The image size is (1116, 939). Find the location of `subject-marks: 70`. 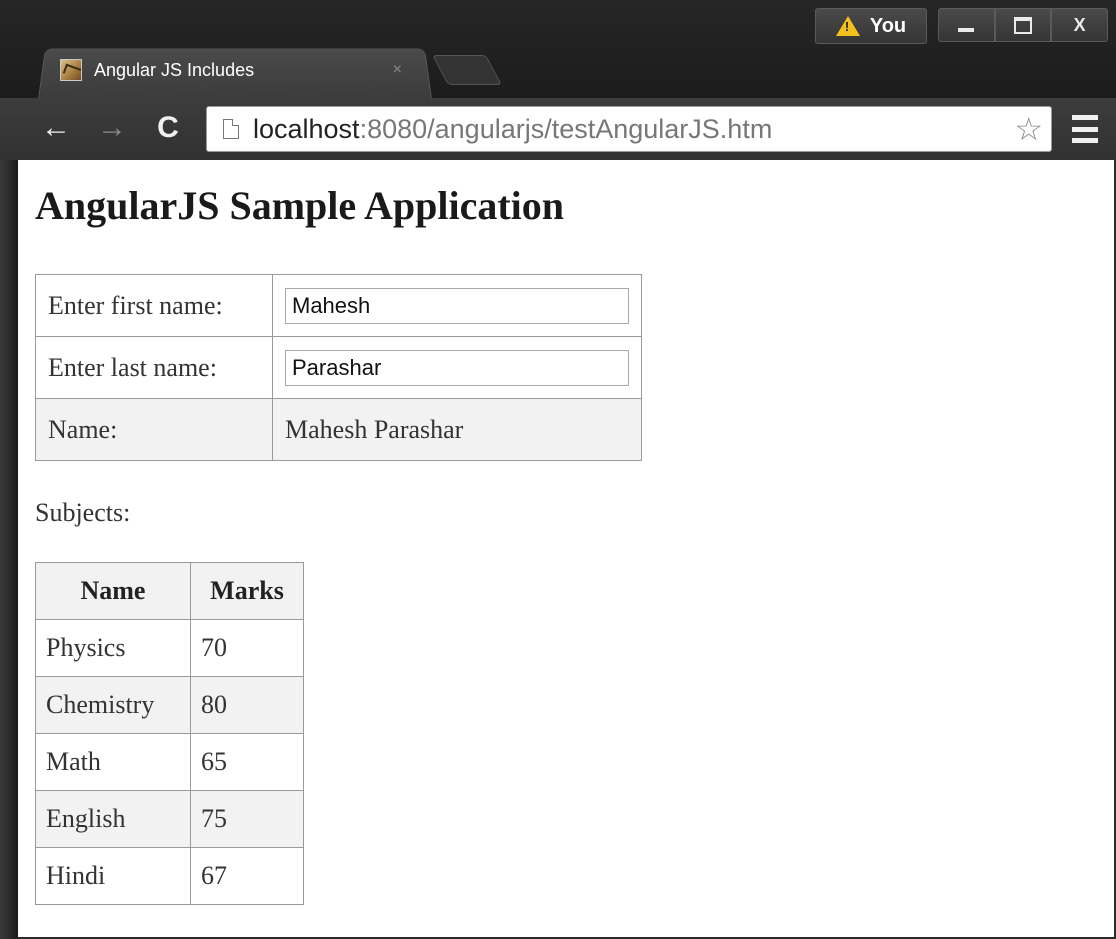

subject-marks: 70 is located at coordinates (247, 648).